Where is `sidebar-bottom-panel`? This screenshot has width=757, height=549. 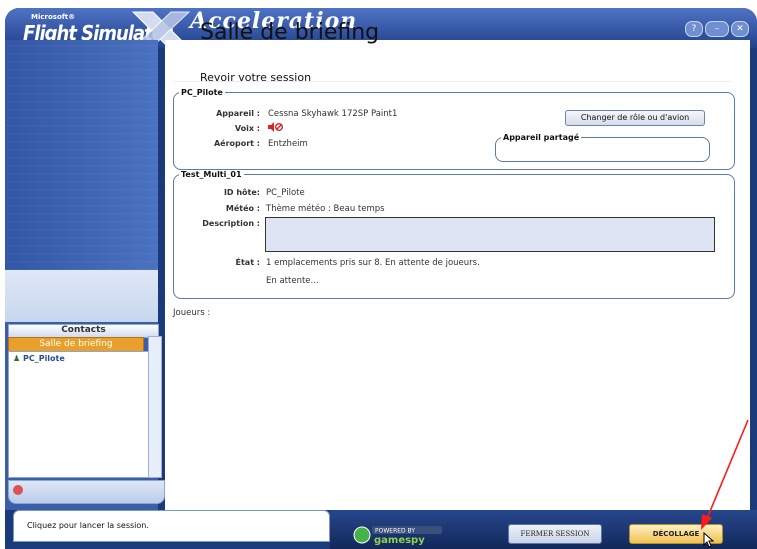
sidebar-bottom-panel is located at coordinates (86, 492).